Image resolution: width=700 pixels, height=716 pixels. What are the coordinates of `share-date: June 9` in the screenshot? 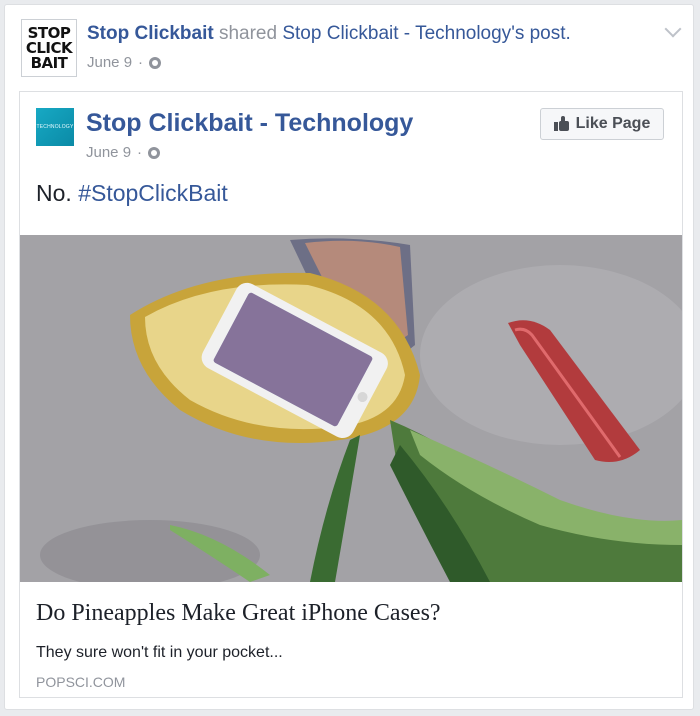 It's located at (109, 62).